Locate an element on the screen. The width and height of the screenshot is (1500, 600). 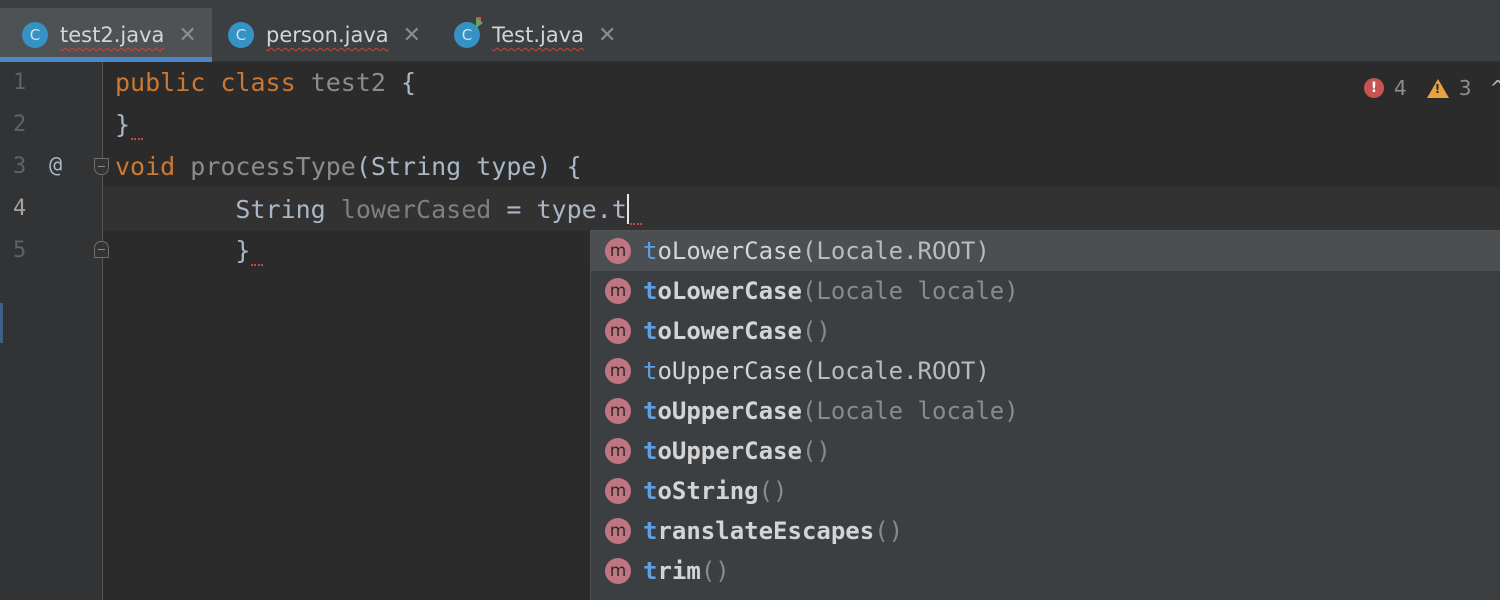
error-icon: ! is located at coordinates (1374, 88).